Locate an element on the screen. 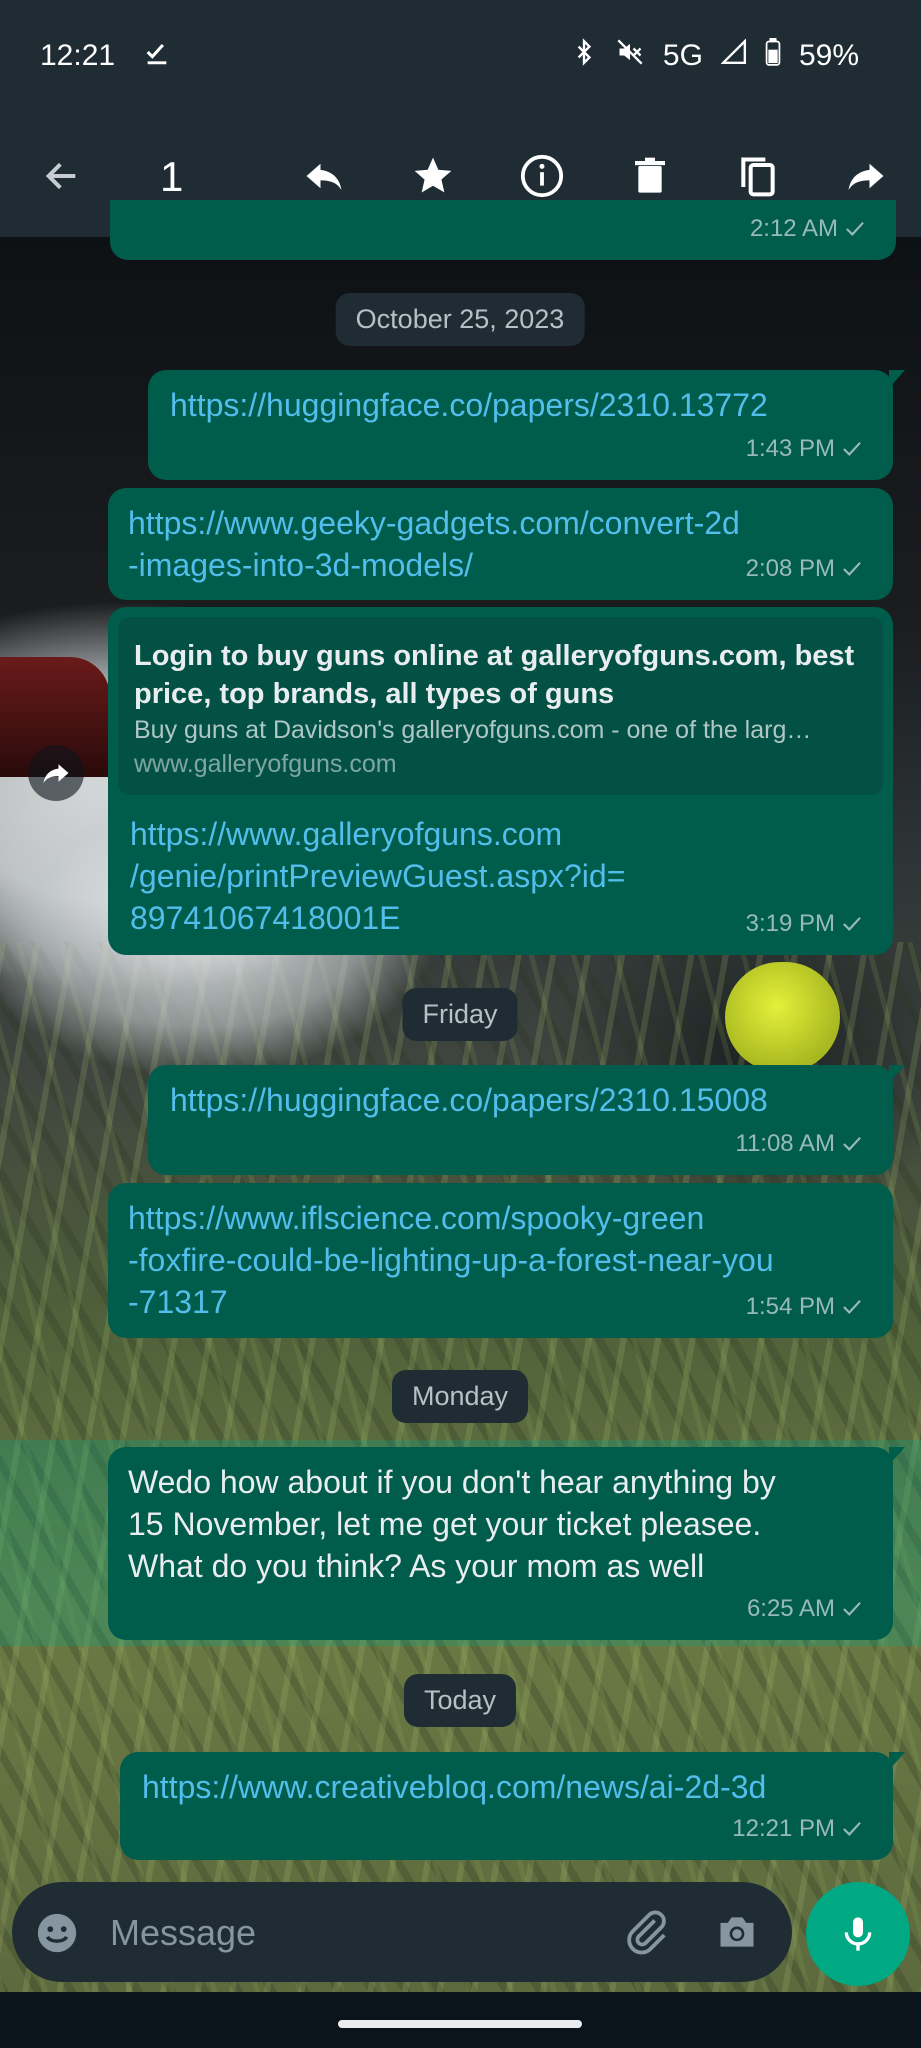  message-time: 1:54 PM is located at coordinates (790, 1306).